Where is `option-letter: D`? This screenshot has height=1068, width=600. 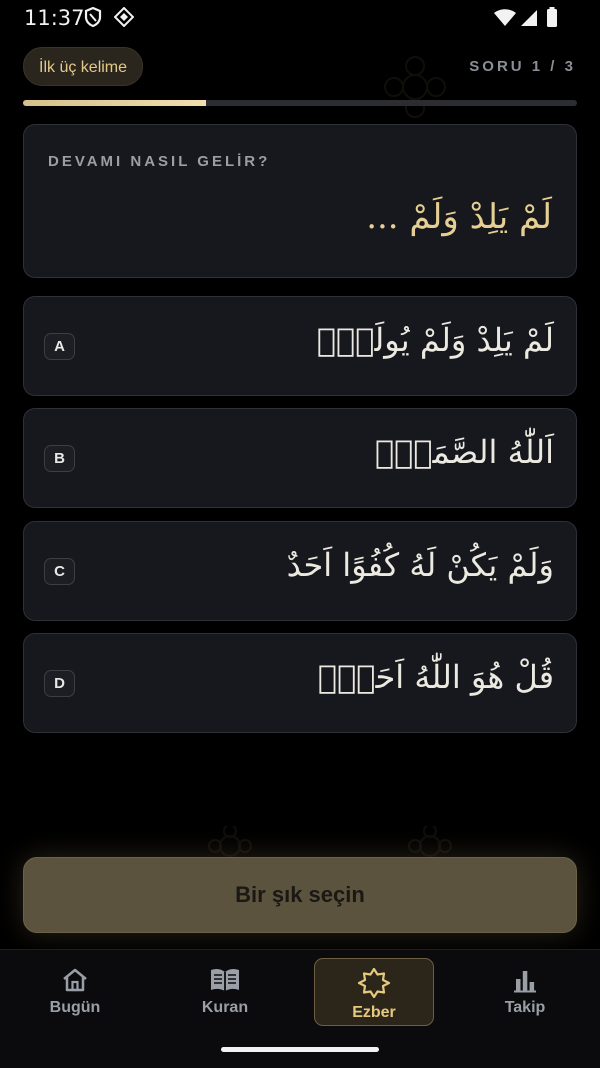
option-letter: D is located at coordinates (59, 683).